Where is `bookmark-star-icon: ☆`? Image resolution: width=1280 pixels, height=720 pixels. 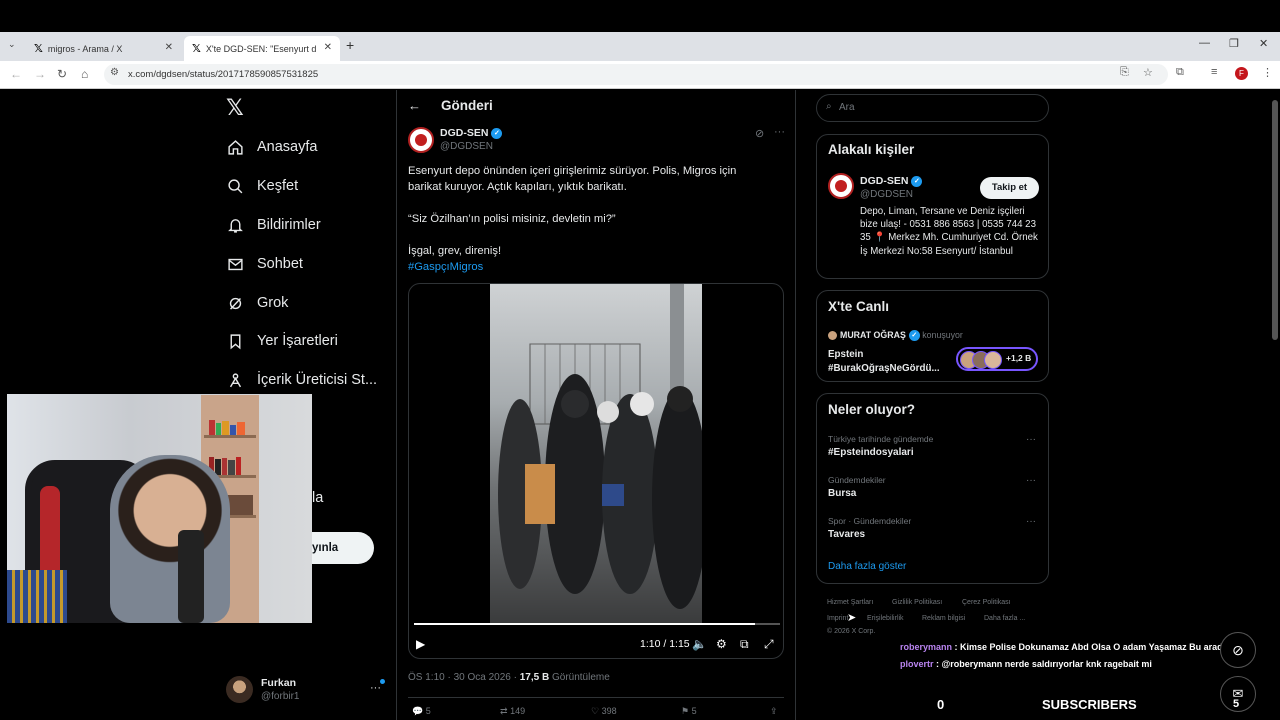 bookmark-star-icon: ☆ is located at coordinates (1148, 72).